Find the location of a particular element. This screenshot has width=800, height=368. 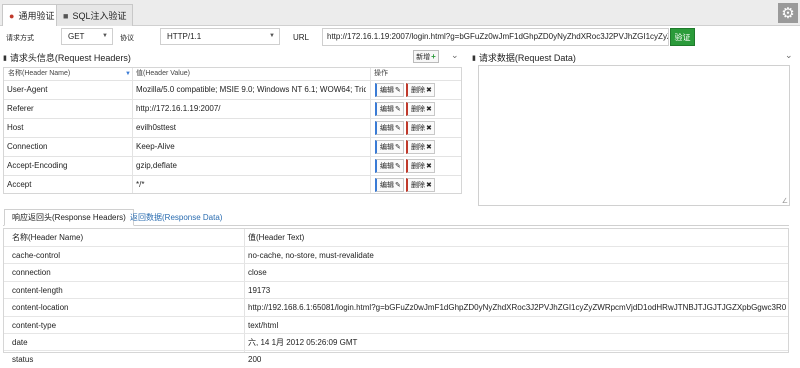

response-header-name: date is located at coordinates (20, 342).